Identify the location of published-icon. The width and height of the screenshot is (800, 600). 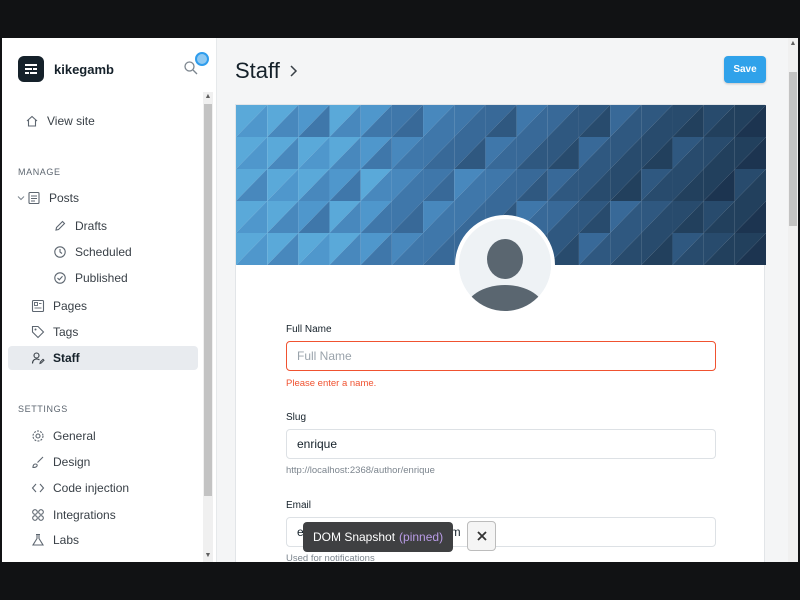
(60, 278).